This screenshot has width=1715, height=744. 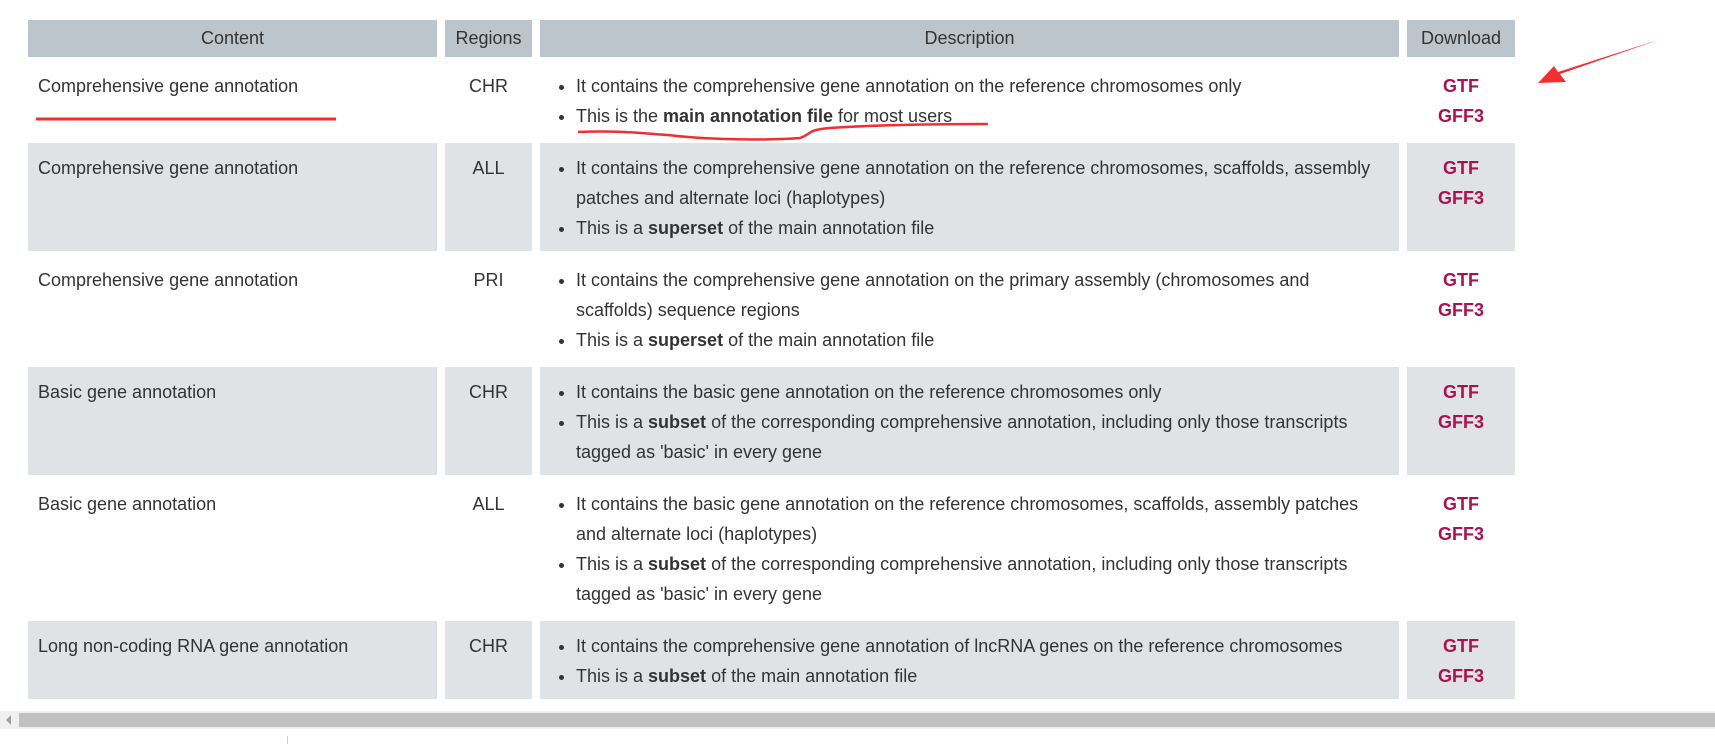 What do you see at coordinates (488, 280) in the screenshot?
I see `region-cell: PRI` at bounding box center [488, 280].